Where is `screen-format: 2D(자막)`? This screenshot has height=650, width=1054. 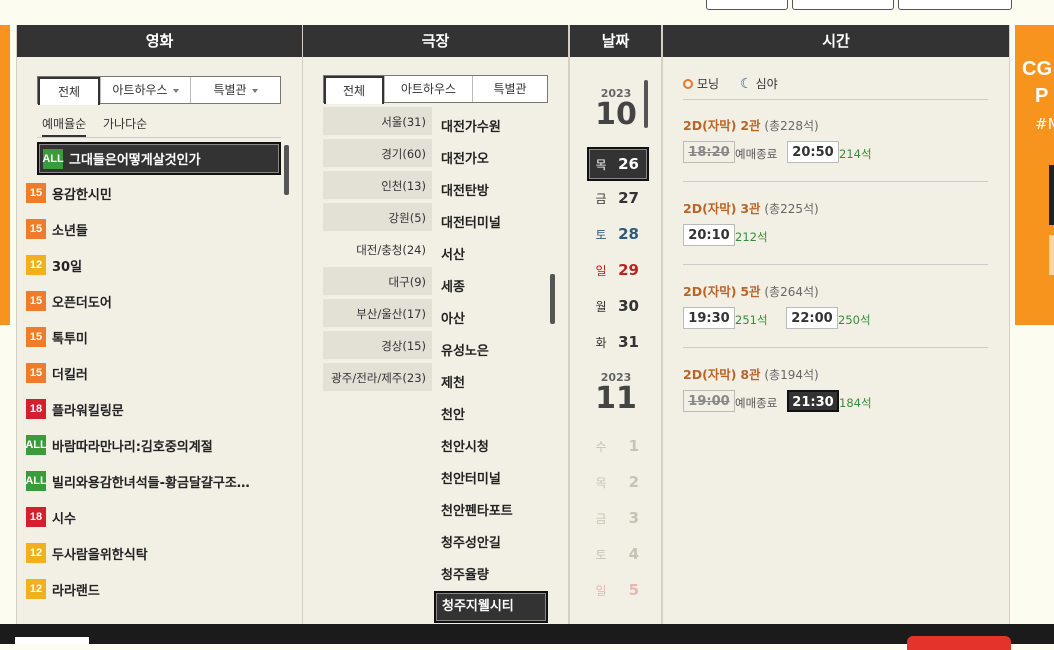 screen-format: 2D(자막) is located at coordinates (710, 291).